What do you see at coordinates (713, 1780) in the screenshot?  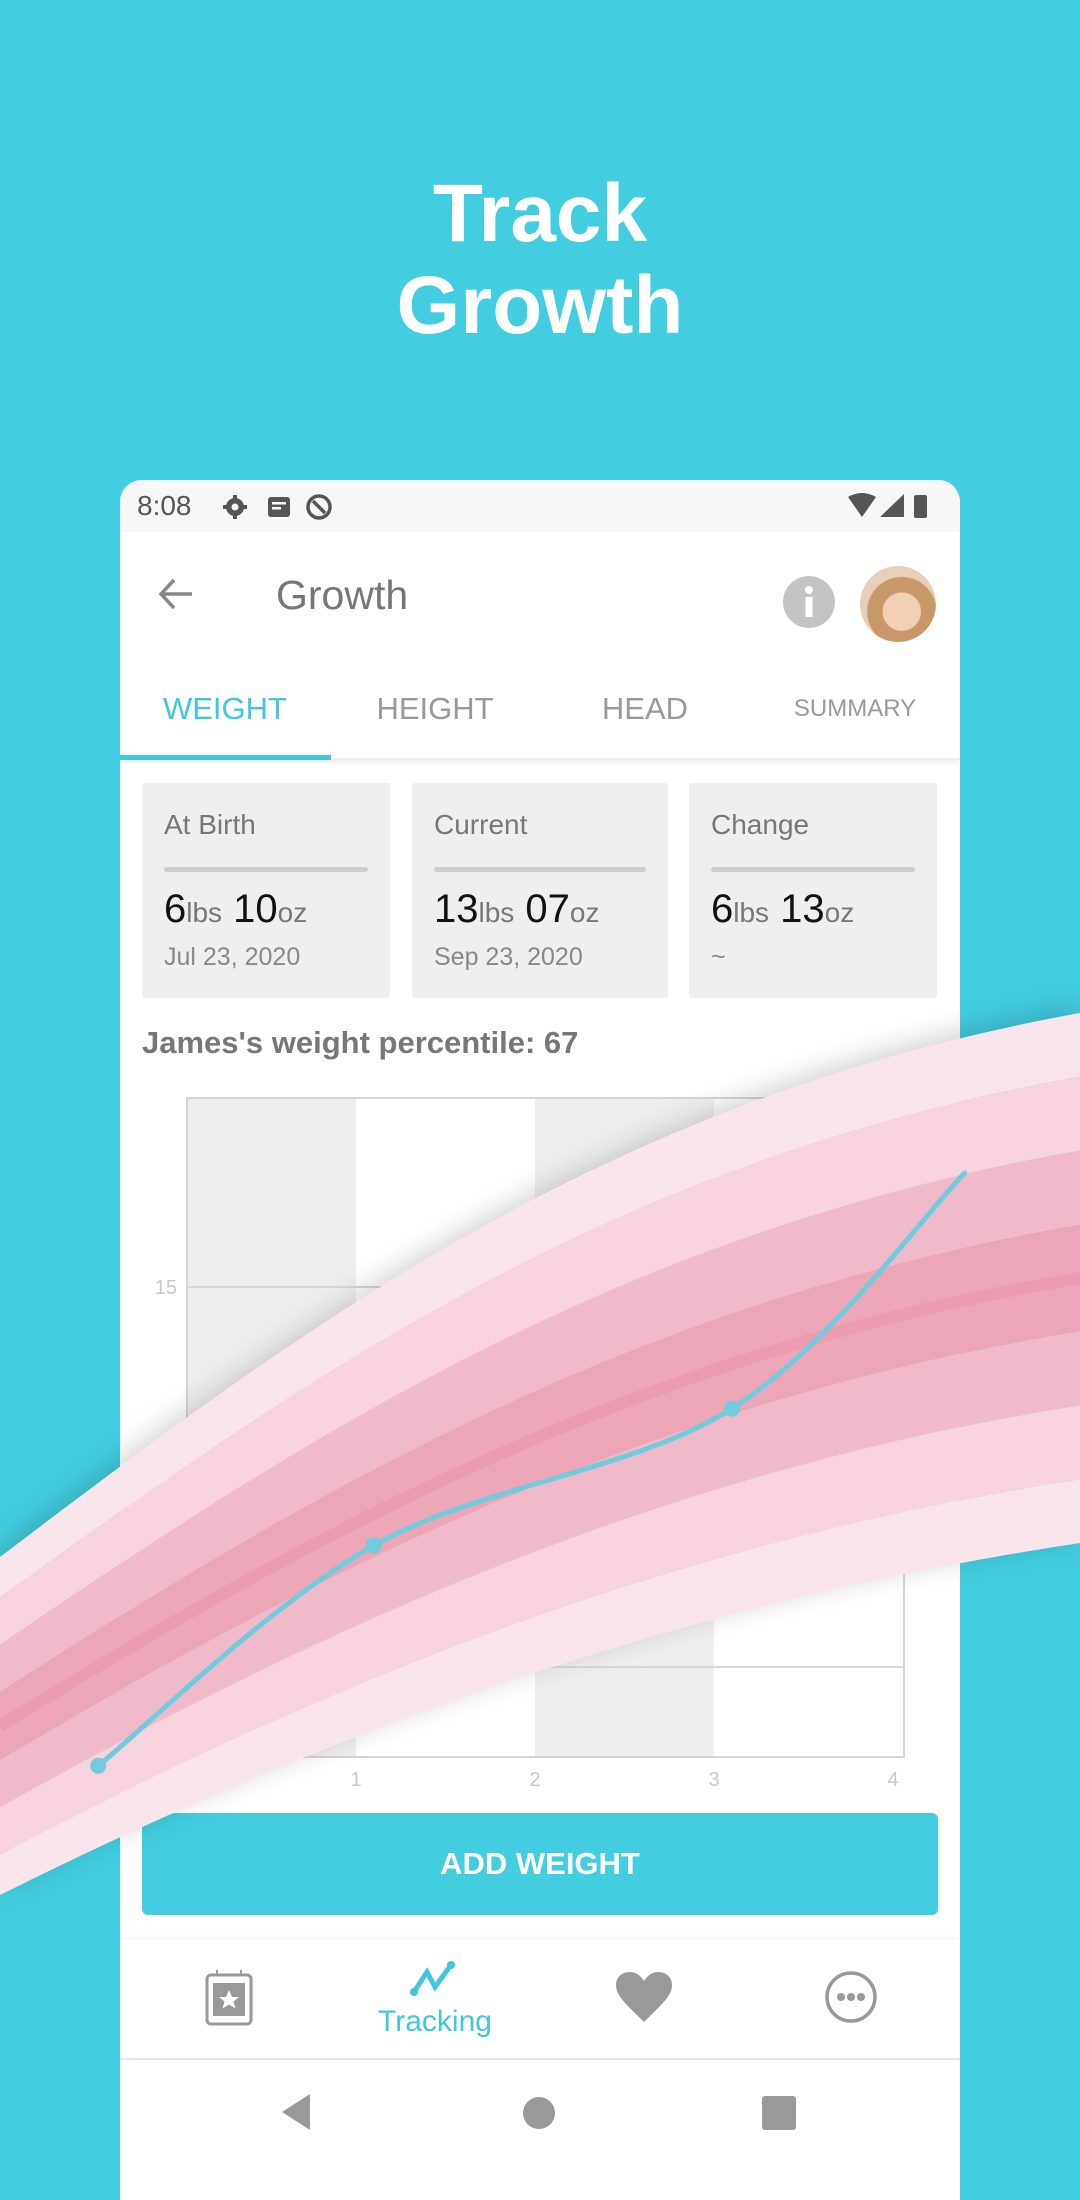 I see `x-tick-label: 3` at bounding box center [713, 1780].